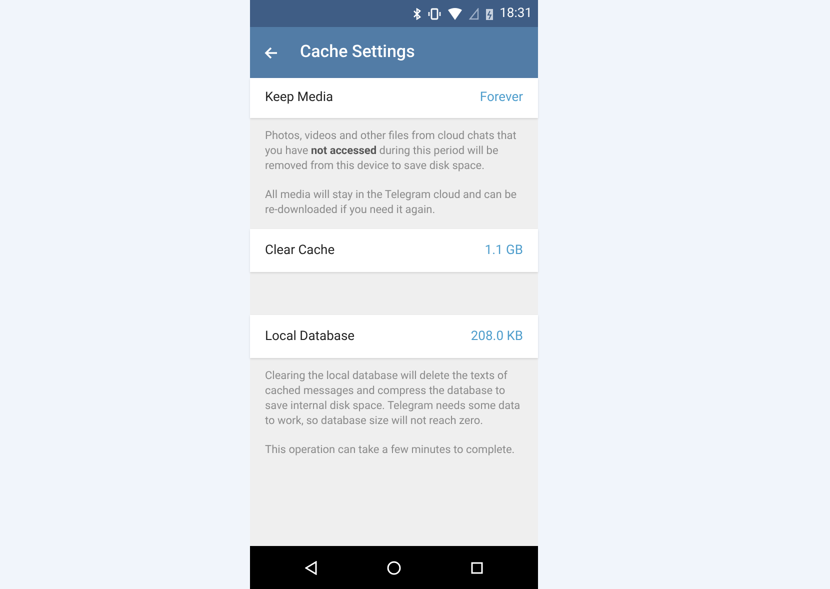  What do you see at coordinates (299, 98) in the screenshot?
I see `row-label: Keep Media` at bounding box center [299, 98].